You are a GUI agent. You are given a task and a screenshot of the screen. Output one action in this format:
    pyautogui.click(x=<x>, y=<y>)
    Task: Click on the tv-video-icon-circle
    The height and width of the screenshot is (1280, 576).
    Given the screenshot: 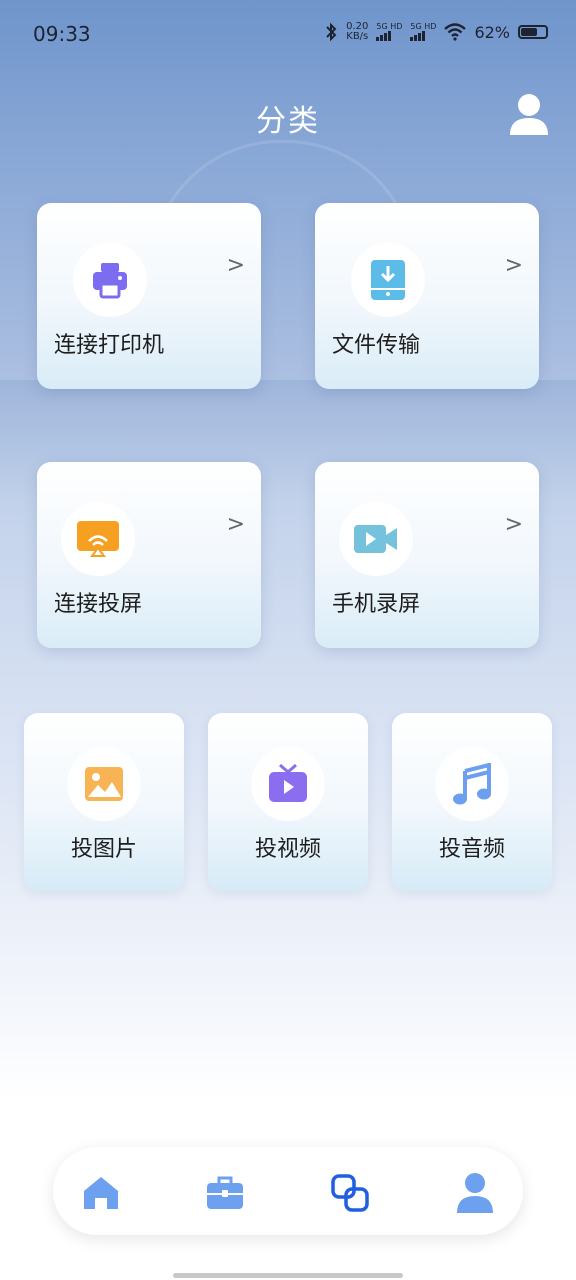 What is the action you would take?
    pyautogui.click(x=288, y=784)
    